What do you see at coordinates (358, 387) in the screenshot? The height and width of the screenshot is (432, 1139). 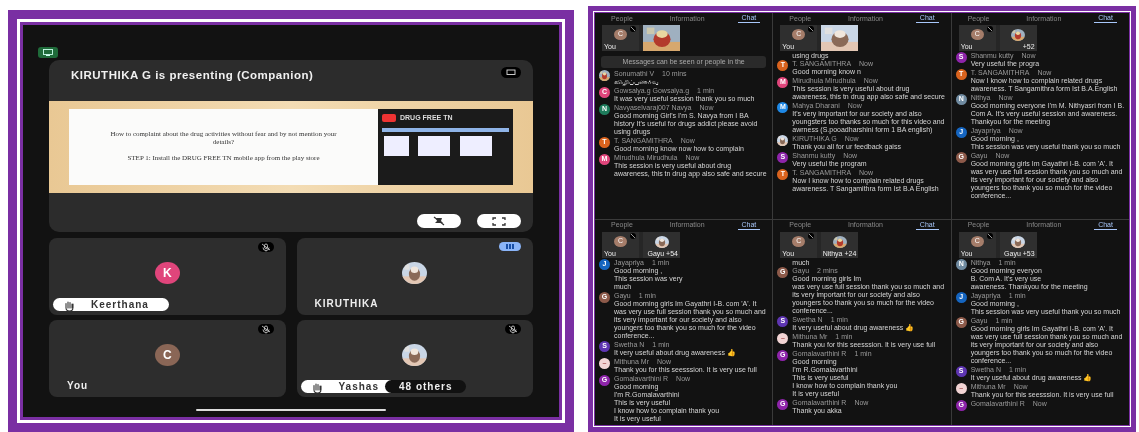 I see `name-label: Yashas` at bounding box center [358, 387].